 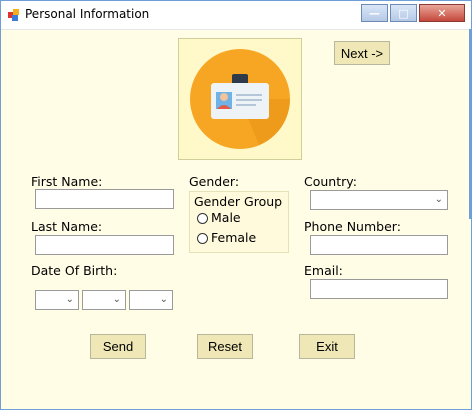 I want to click on minimize-button: —, so click(x=374, y=13).